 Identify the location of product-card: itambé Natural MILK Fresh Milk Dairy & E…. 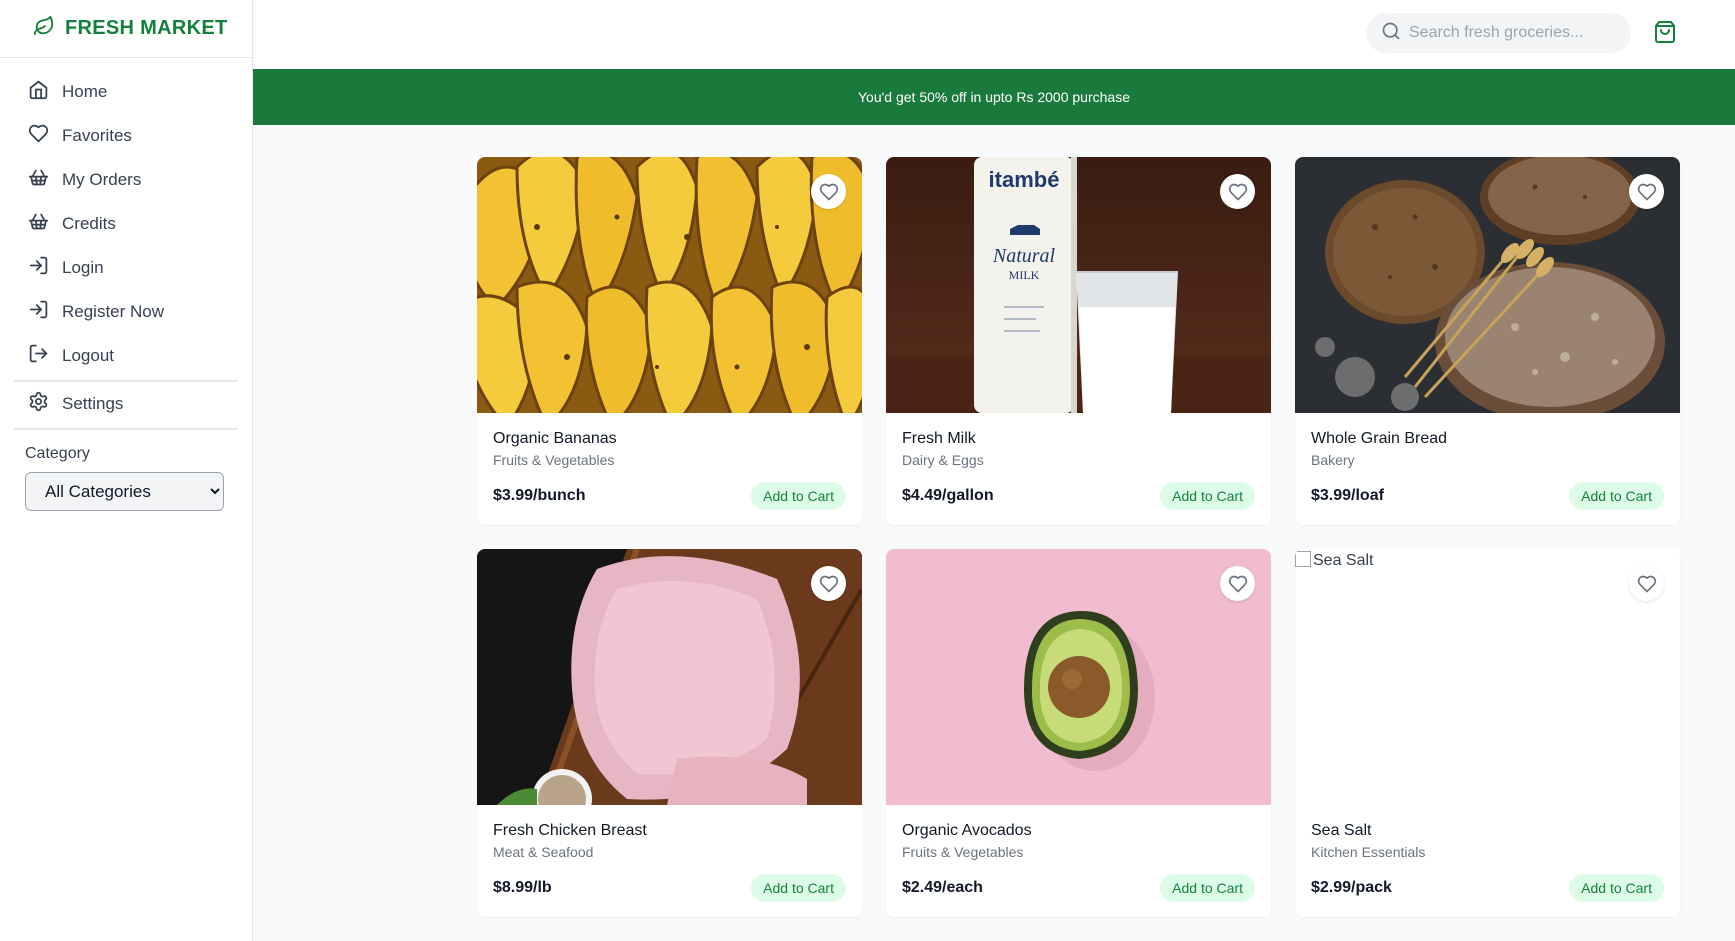
(1078, 341).